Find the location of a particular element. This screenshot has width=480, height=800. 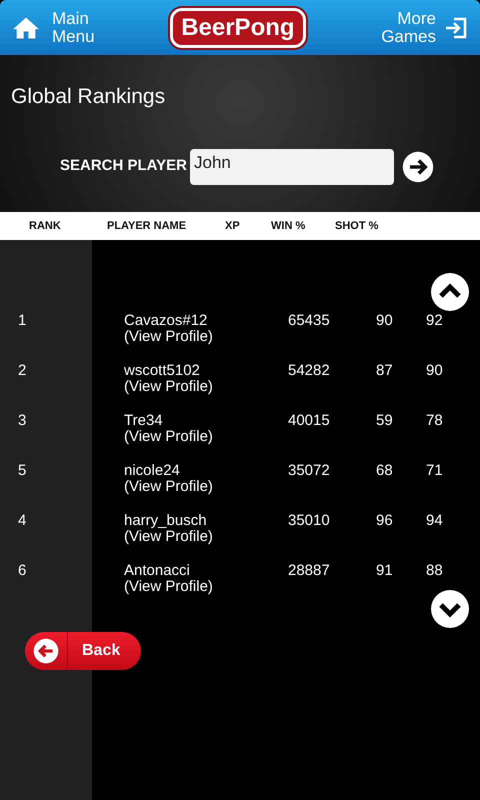

xp-cell-text: 35010 is located at coordinates (309, 521).